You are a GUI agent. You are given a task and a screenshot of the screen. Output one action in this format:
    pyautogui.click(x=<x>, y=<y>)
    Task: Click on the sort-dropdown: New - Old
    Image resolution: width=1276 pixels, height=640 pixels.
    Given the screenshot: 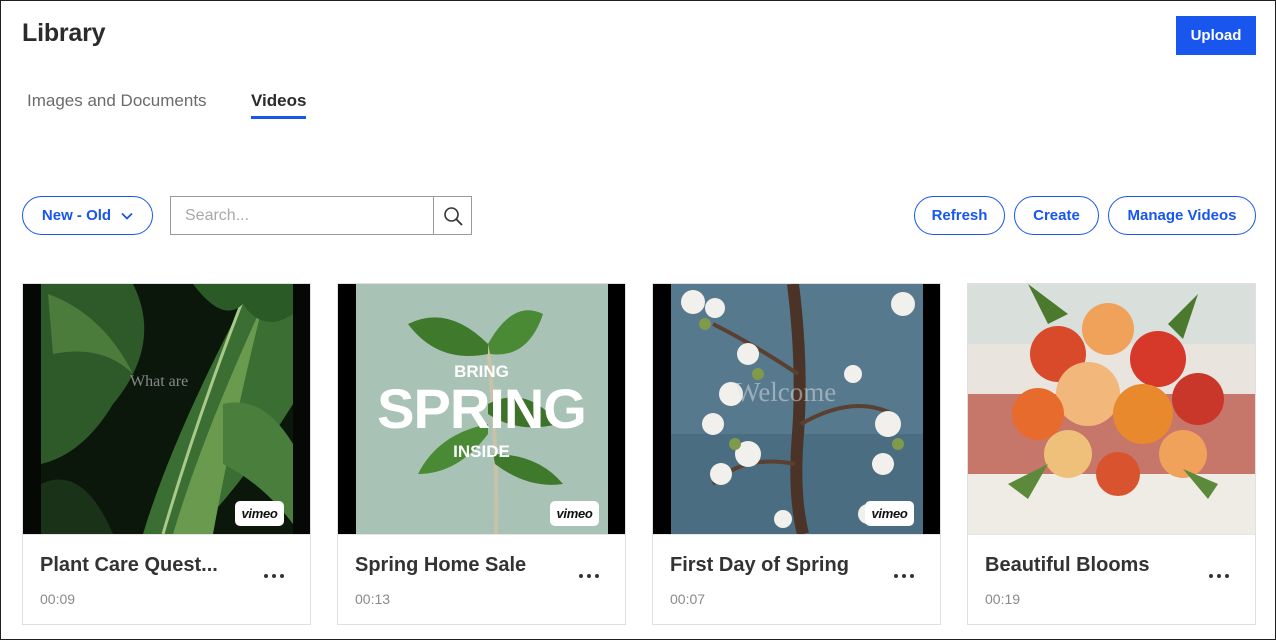 What is the action you would take?
    pyautogui.click(x=87, y=215)
    